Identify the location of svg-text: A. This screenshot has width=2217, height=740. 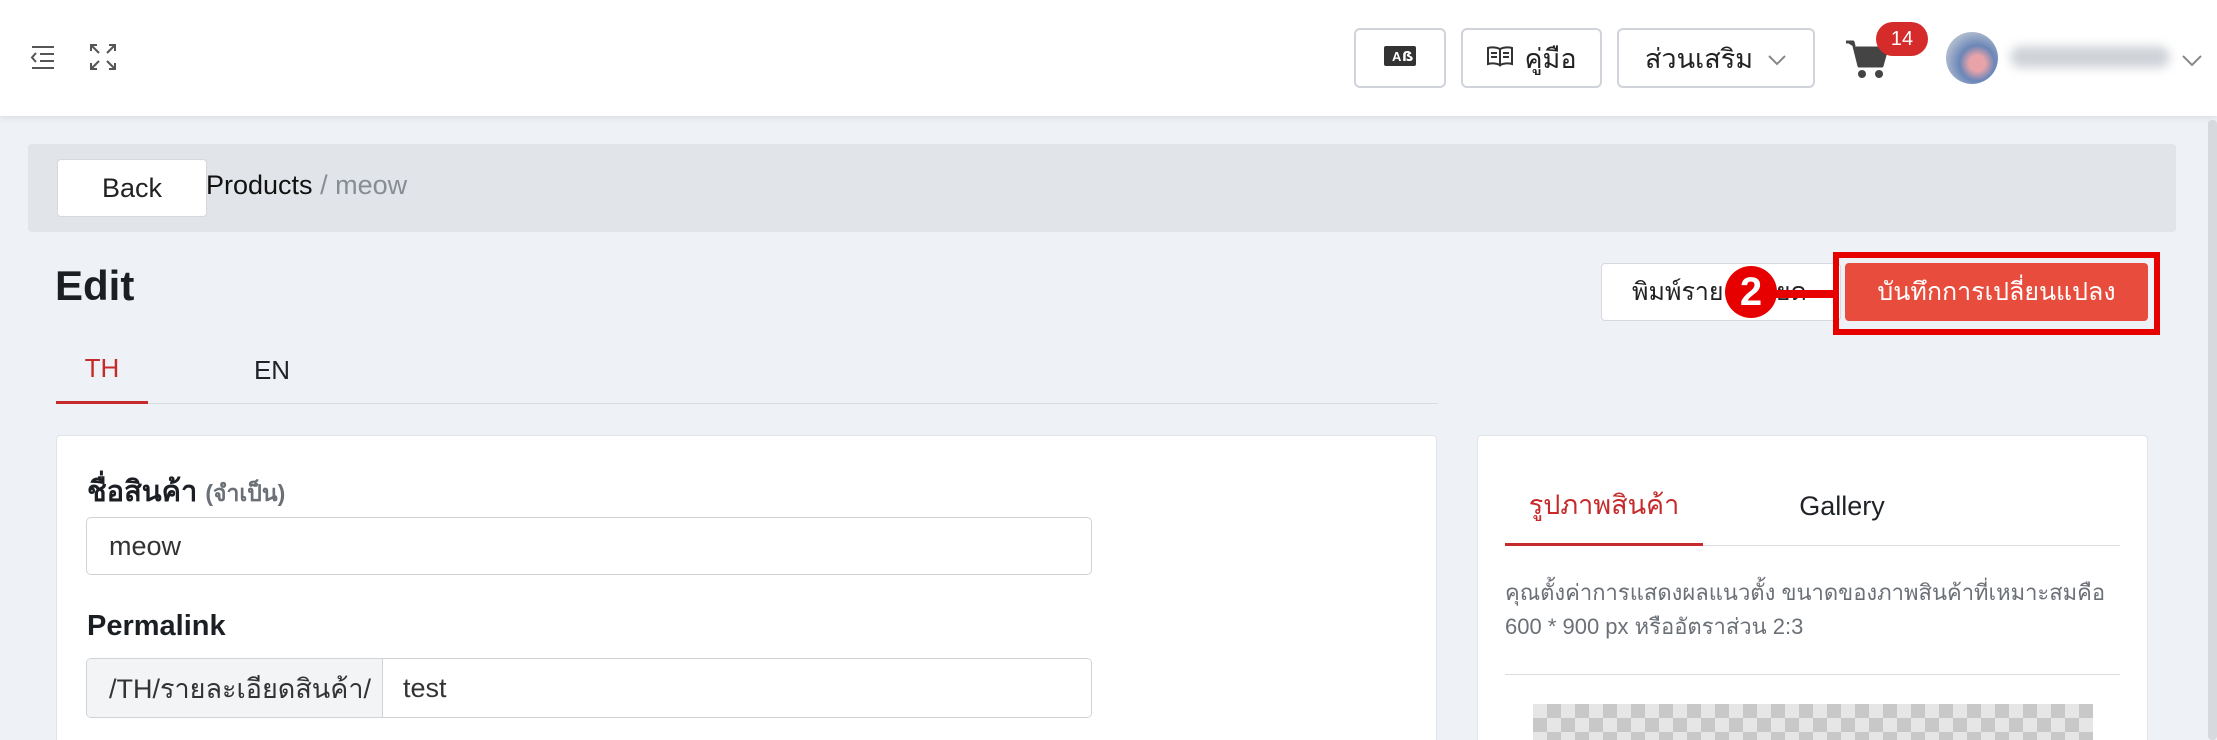
(1397, 56).